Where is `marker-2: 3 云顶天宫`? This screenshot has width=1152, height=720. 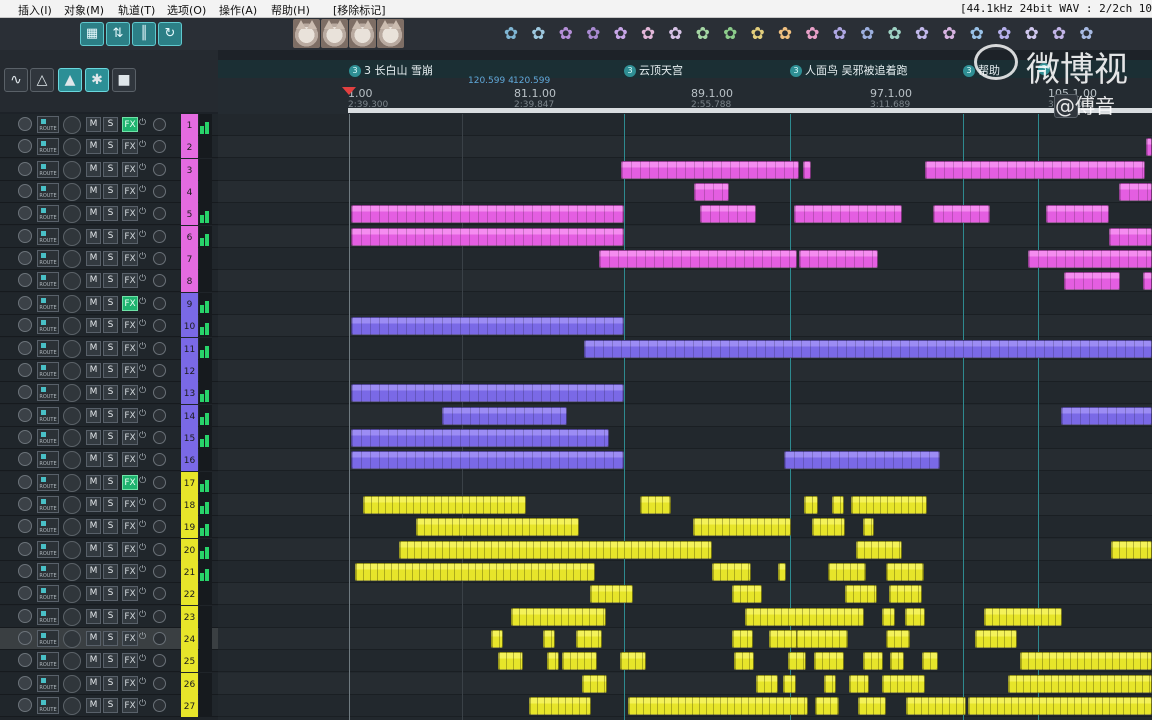
marker-2: 3 云顶天宫 is located at coordinates (653, 70).